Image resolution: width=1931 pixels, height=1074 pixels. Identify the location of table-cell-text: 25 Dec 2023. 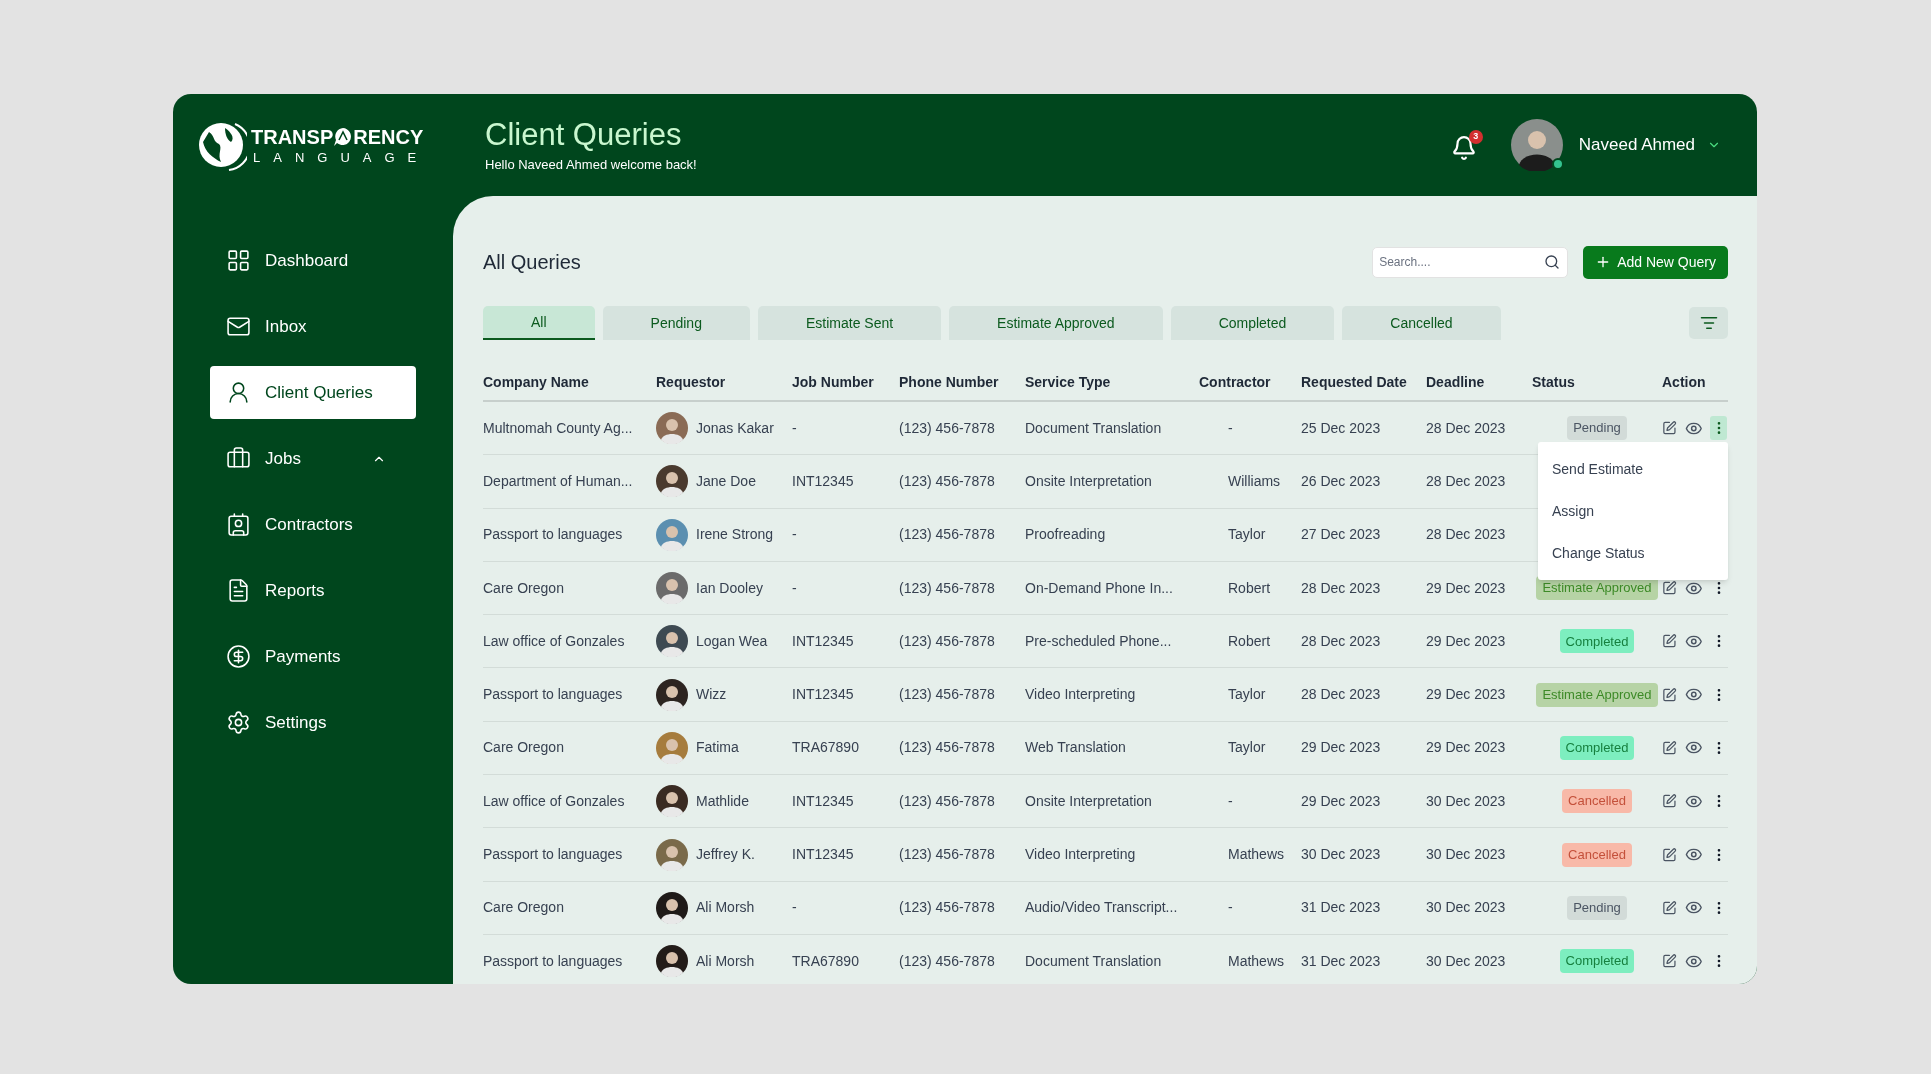
(1341, 428).